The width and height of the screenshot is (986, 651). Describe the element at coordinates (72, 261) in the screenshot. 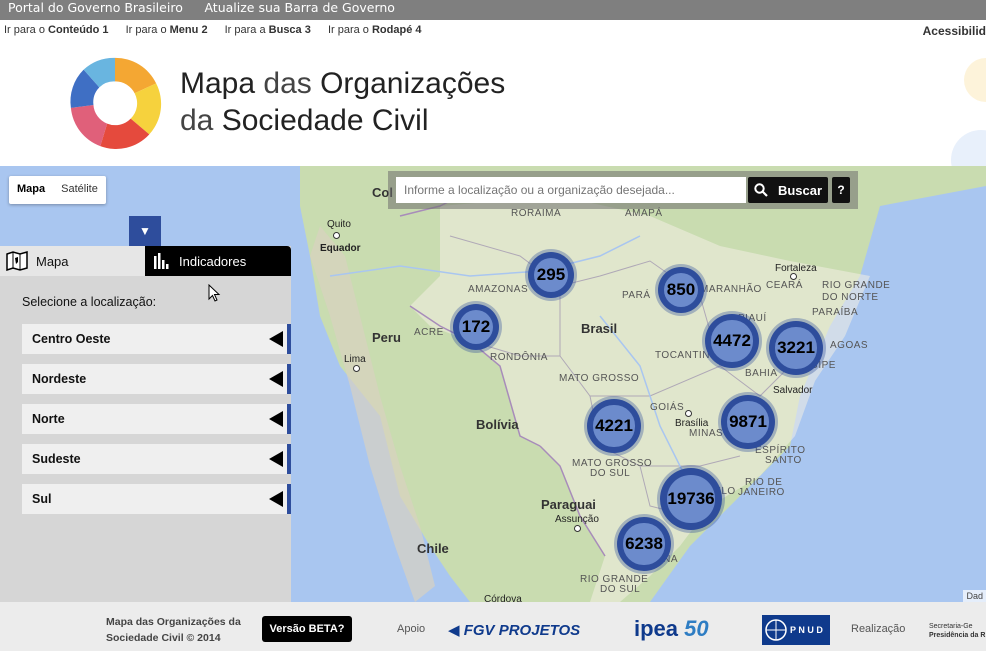

I see `tab-map: Mapa` at that location.